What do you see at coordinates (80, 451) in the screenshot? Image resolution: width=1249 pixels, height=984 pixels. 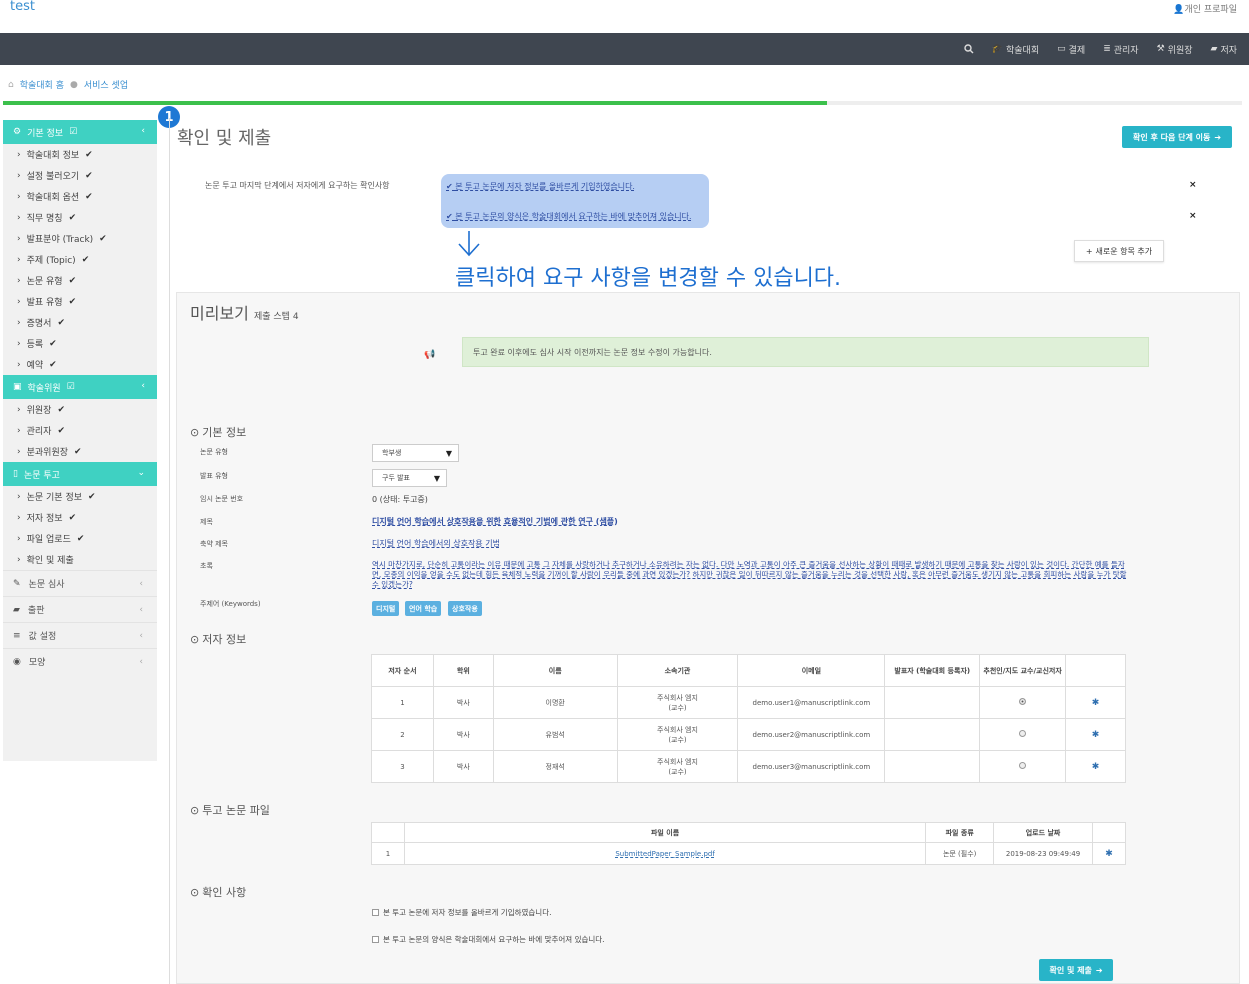 I see `sidebar-item: › 분과위원장 ✔` at bounding box center [80, 451].